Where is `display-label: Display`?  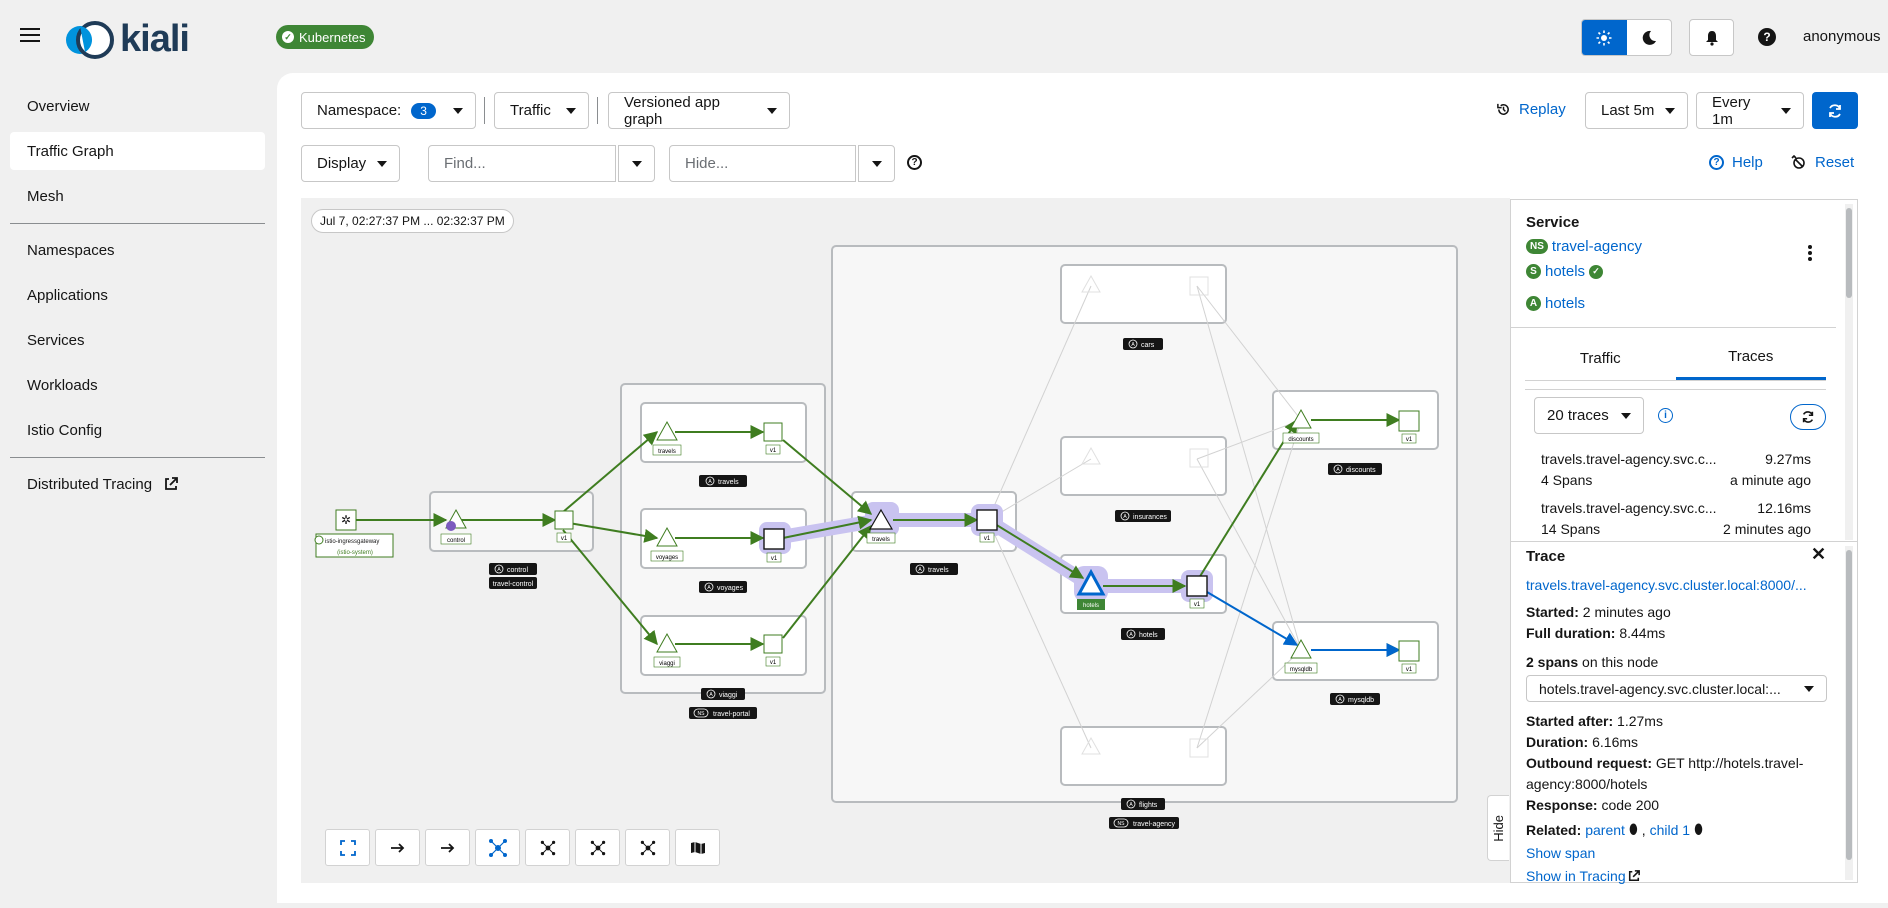
display-label: Display is located at coordinates (342, 163).